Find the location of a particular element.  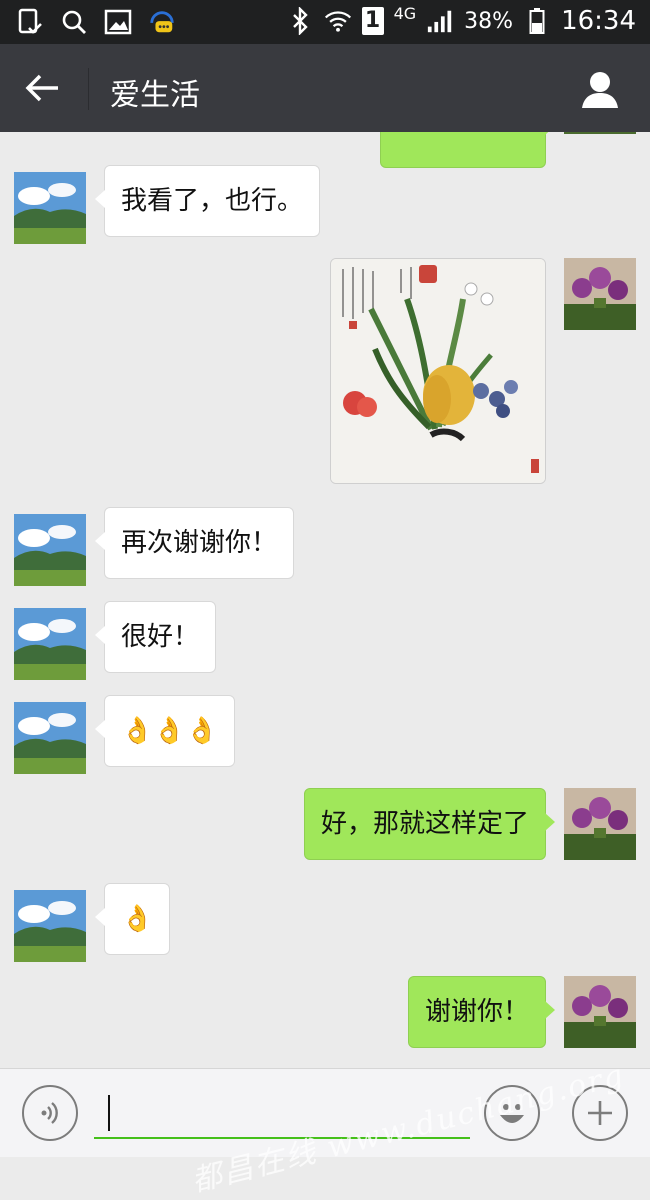

search-icon is located at coordinates (74, 22).